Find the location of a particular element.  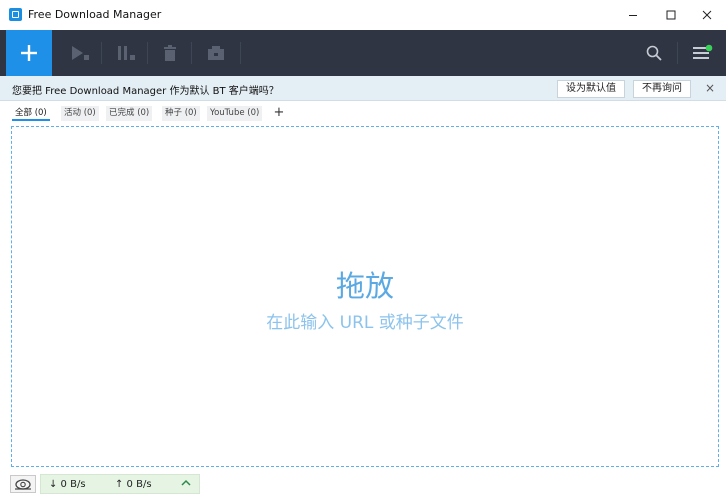

move-icon is located at coordinates (216, 53).